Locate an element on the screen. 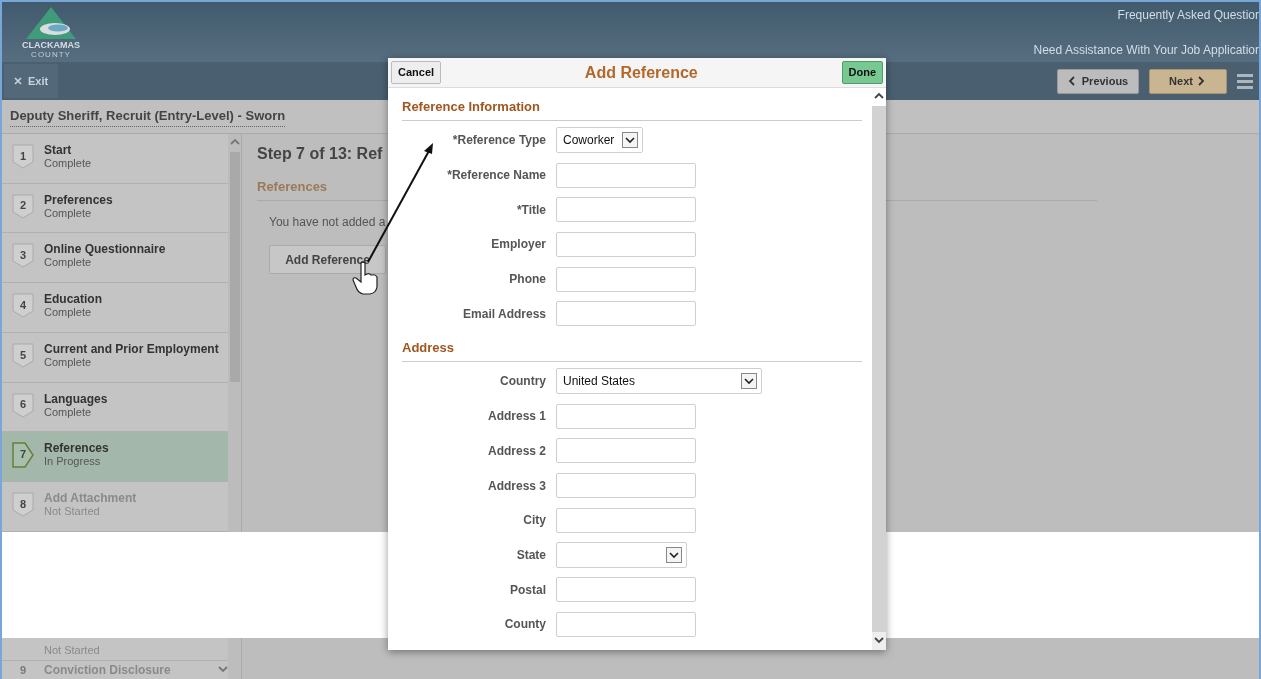  step-title: Current and Prior Employment is located at coordinates (131, 349).